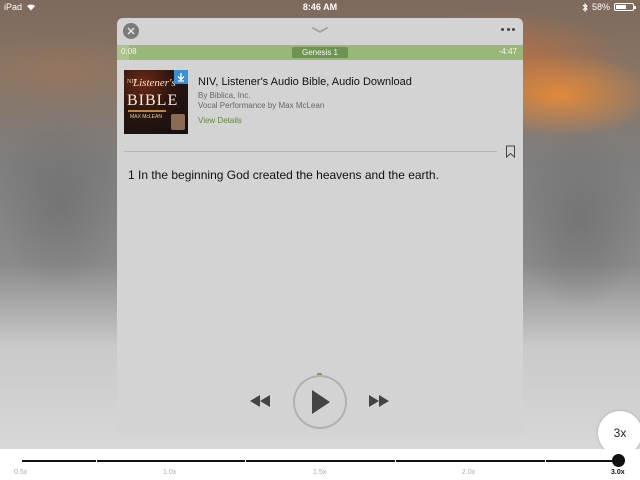  What do you see at coordinates (508, 29) in the screenshot?
I see `more-options-button` at bounding box center [508, 29].